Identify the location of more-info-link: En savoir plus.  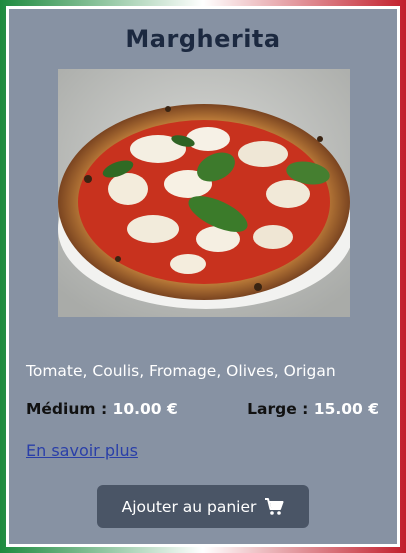
(82, 450).